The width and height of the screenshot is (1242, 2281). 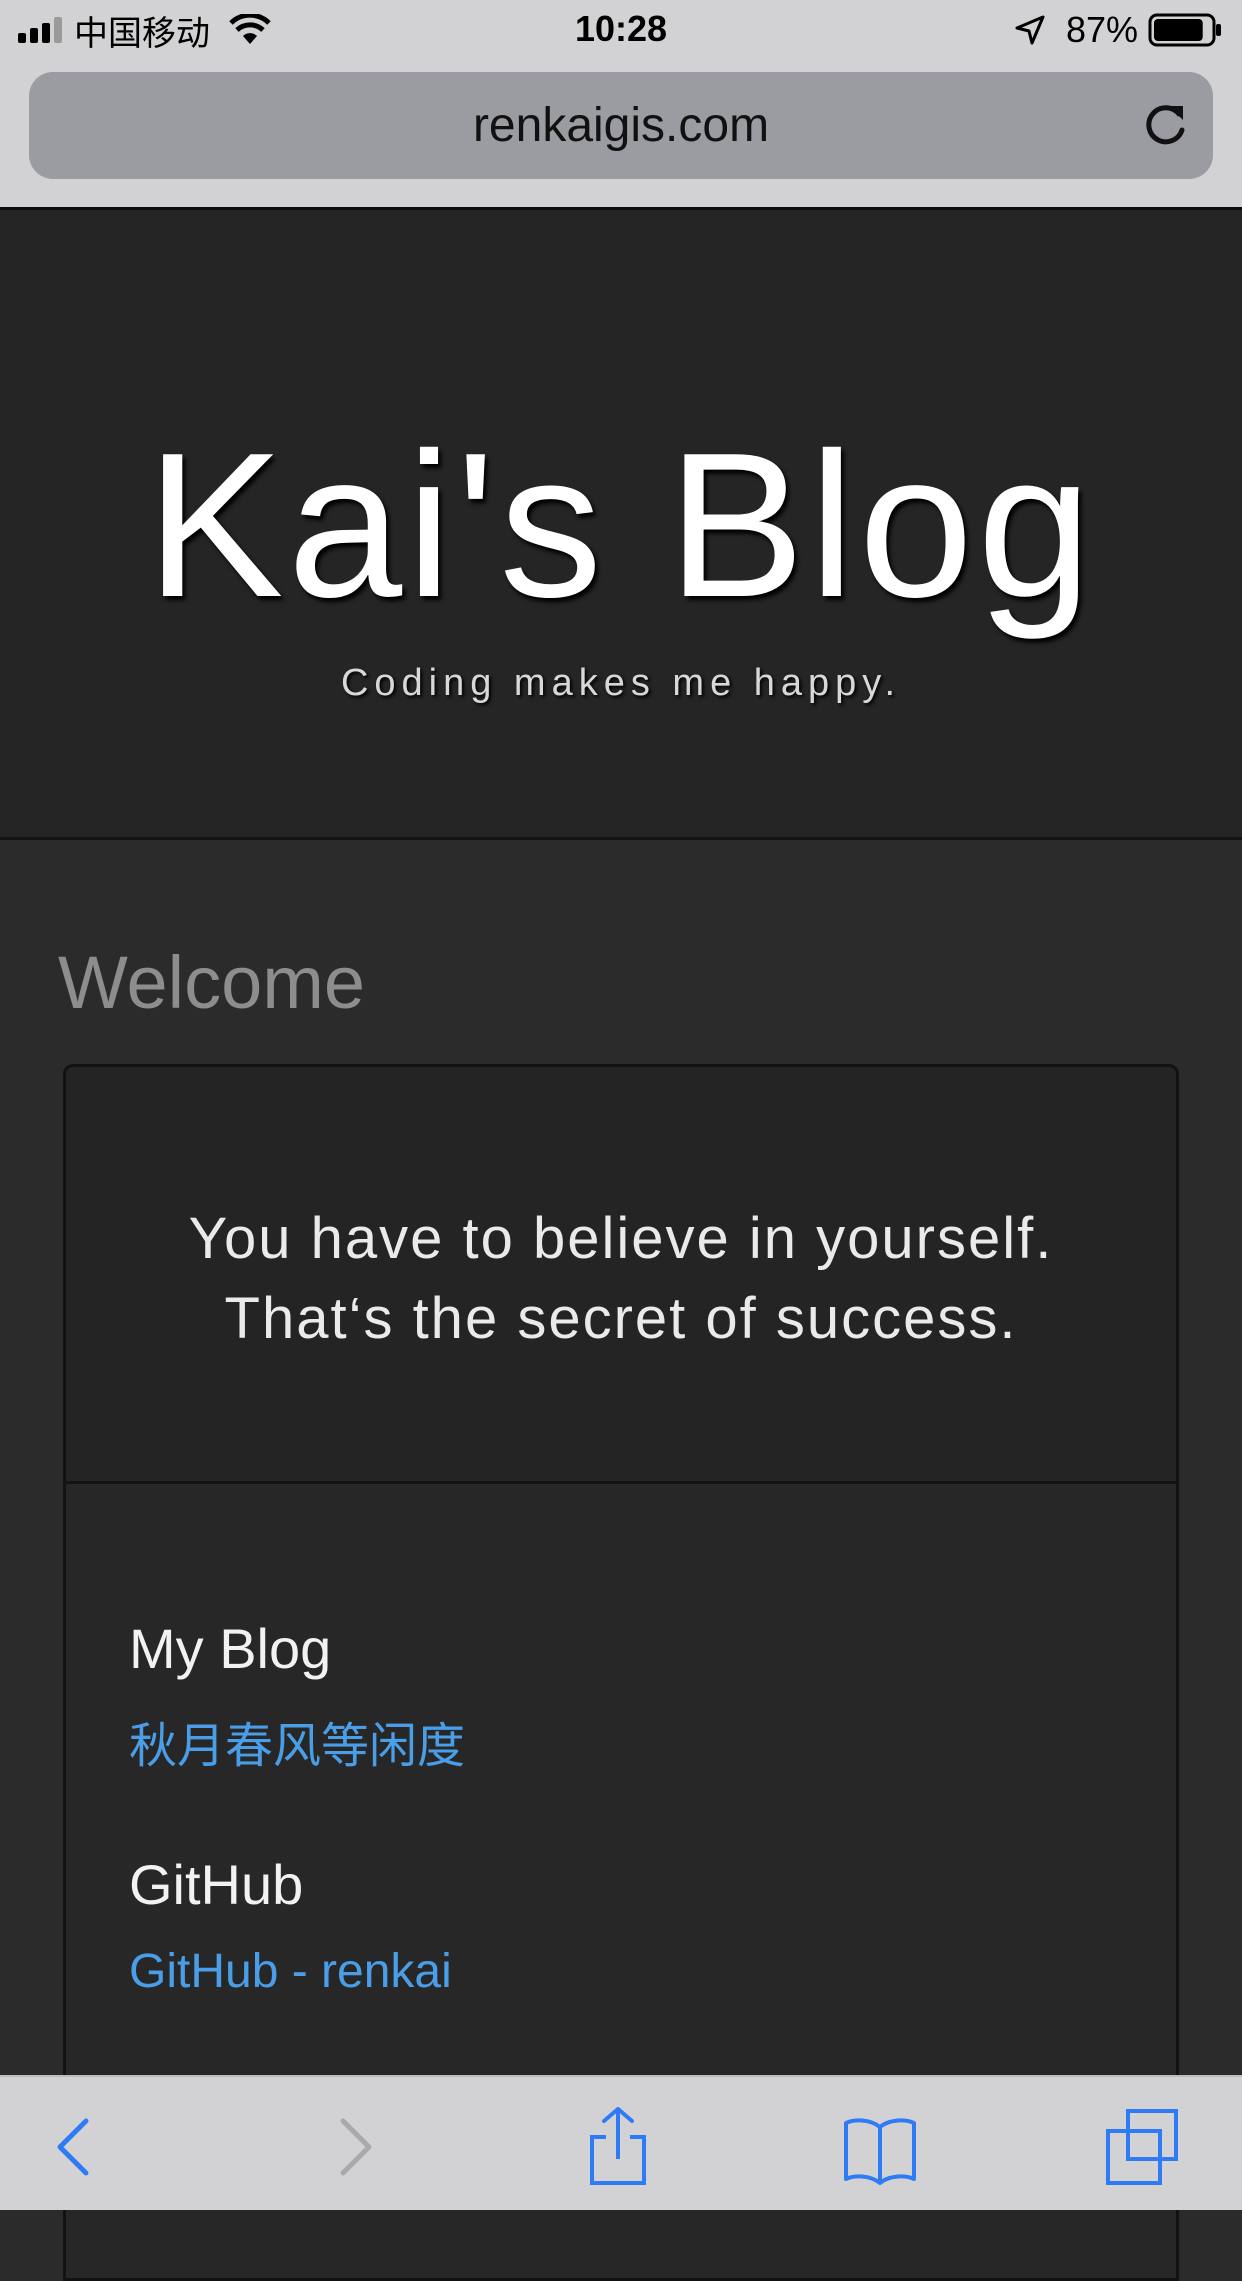 What do you see at coordinates (1101, 29) in the screenshot?
I see `battery-percentage: 87%` at bounding box center [1101, 29].